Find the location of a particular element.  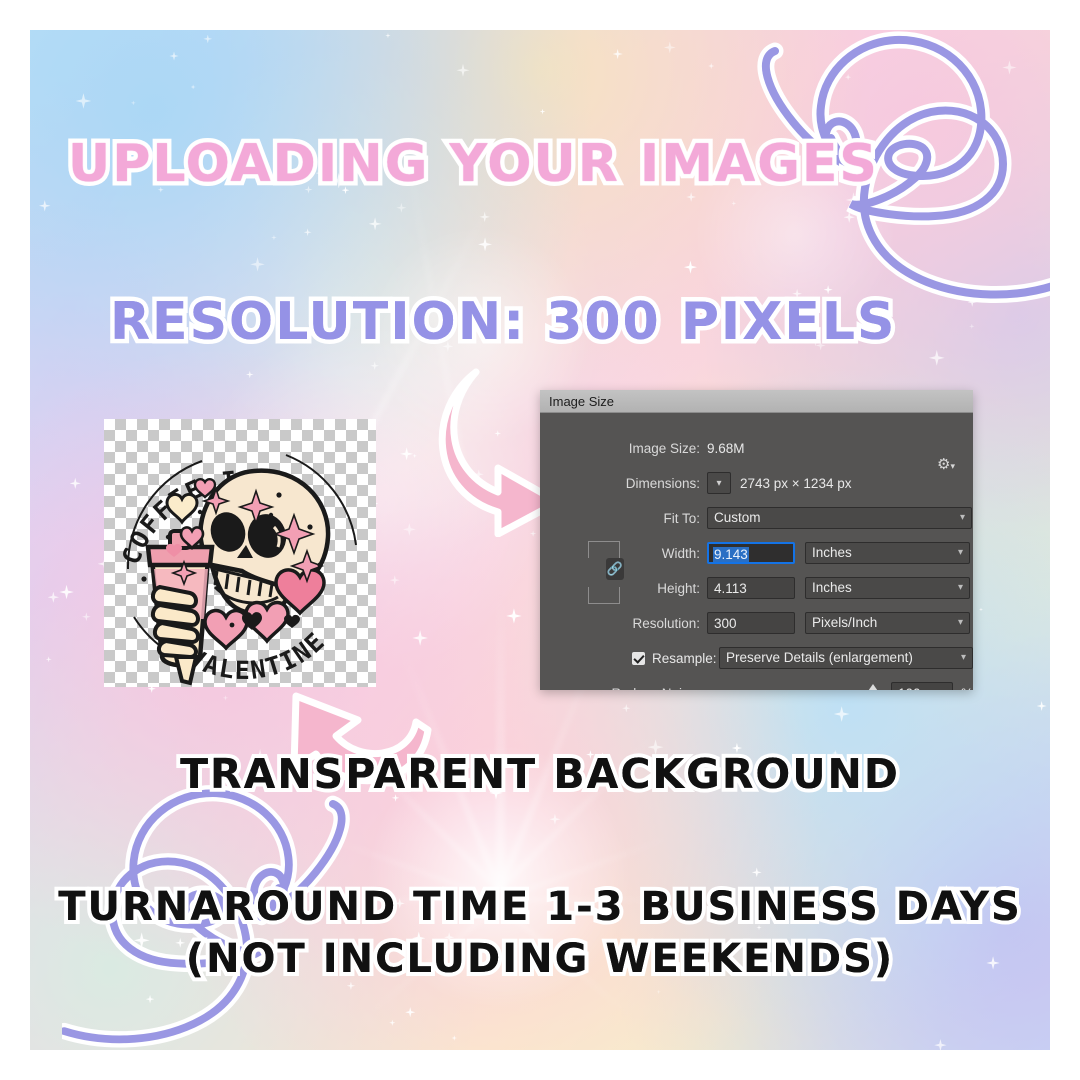

resolution-unit-select: Pixels/Inch ▾ is located at coordinates (887, 623).